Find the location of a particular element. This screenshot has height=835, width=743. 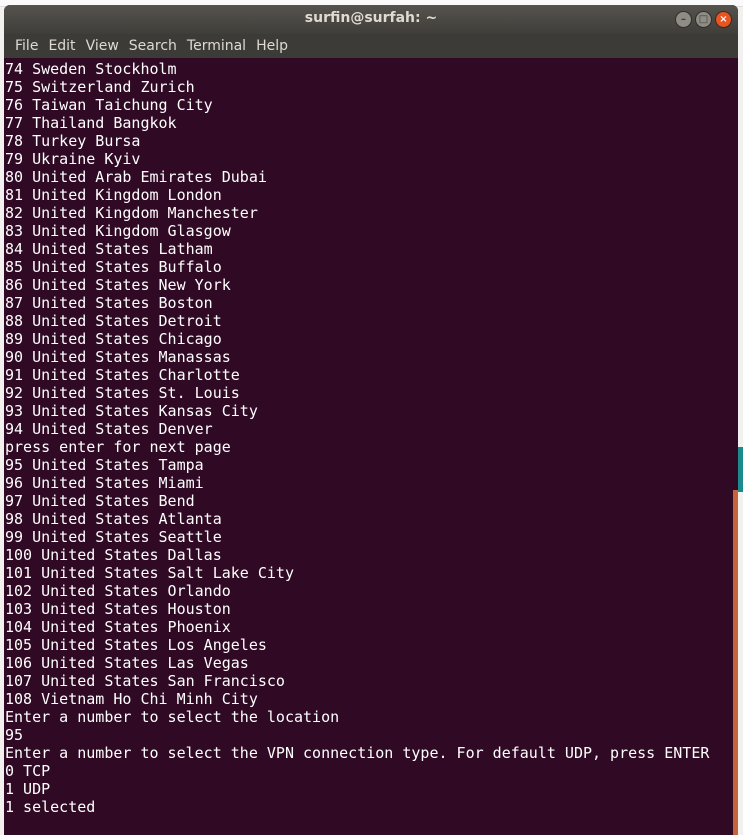

terminal-line: 86 United States New York is located at coordinates (118, 285).